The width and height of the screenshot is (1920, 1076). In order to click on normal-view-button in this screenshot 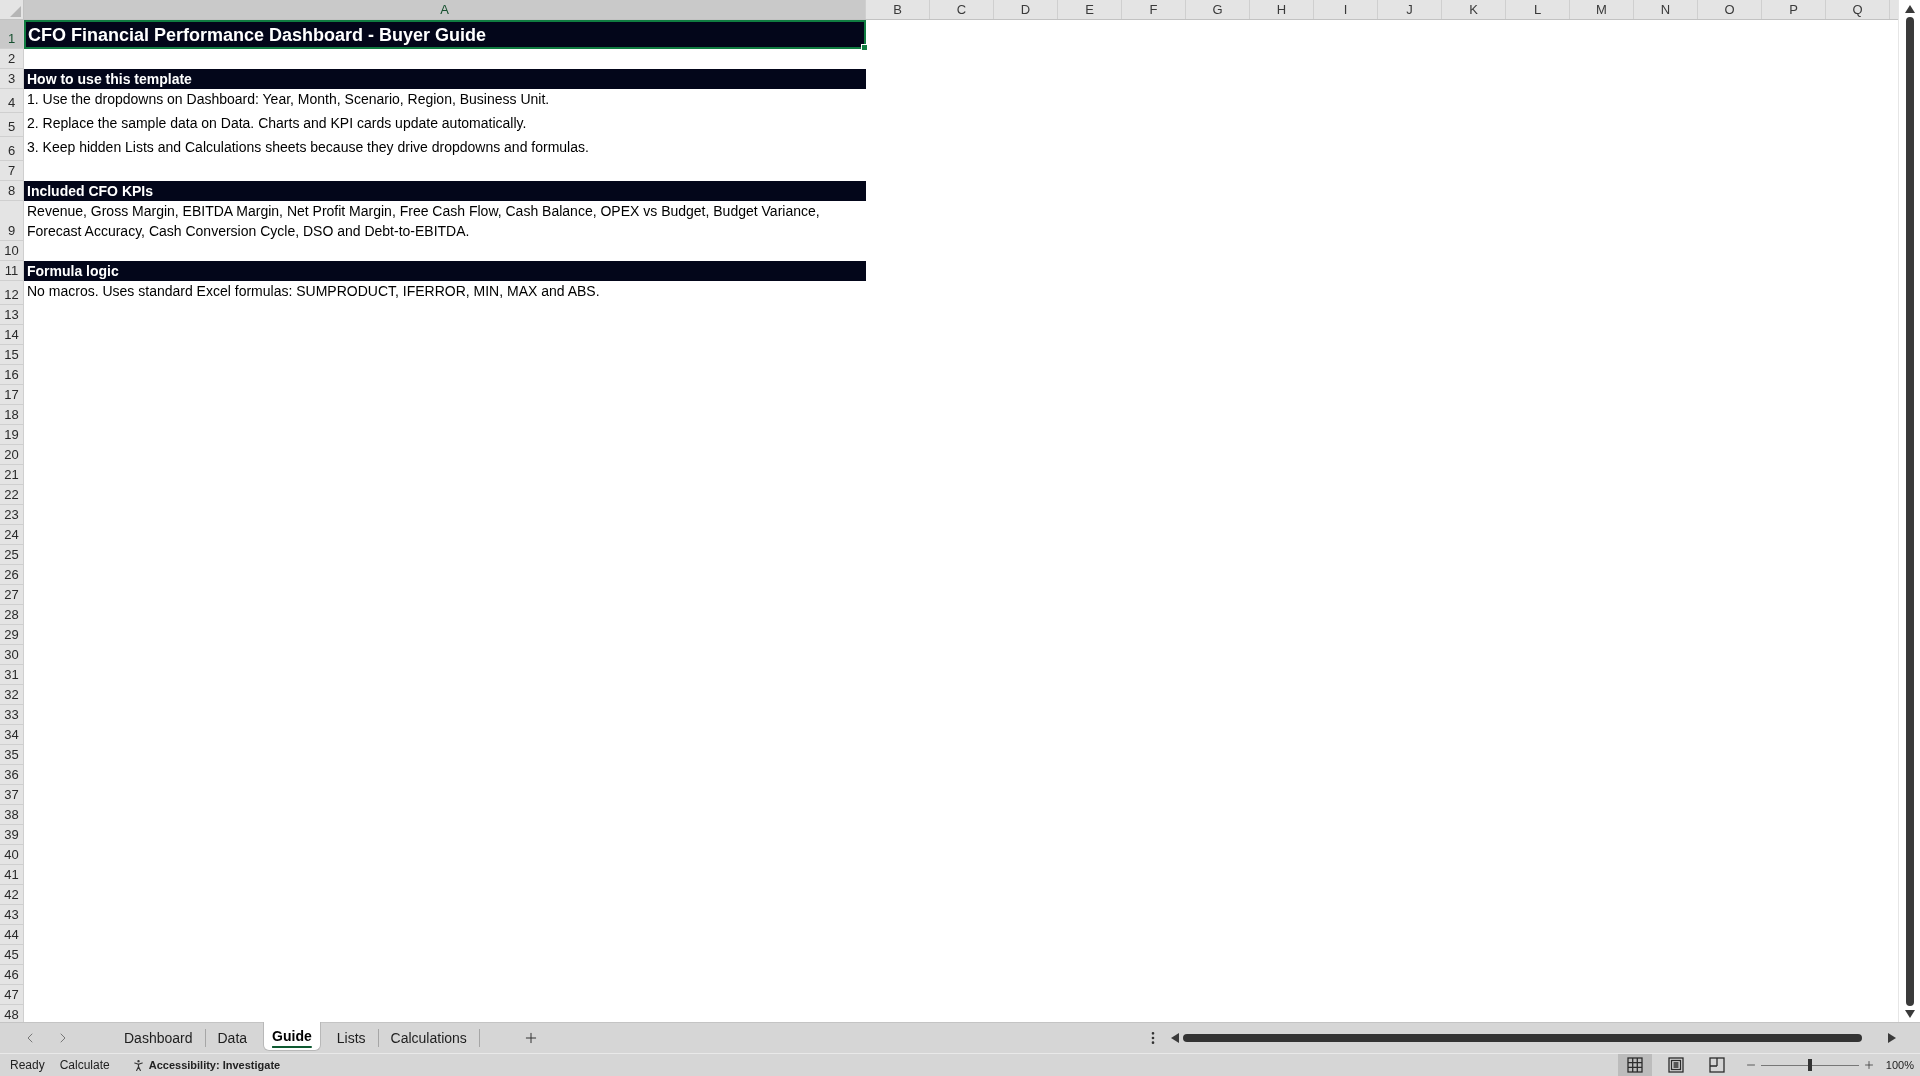, I will do `click(1634, 1065)`.